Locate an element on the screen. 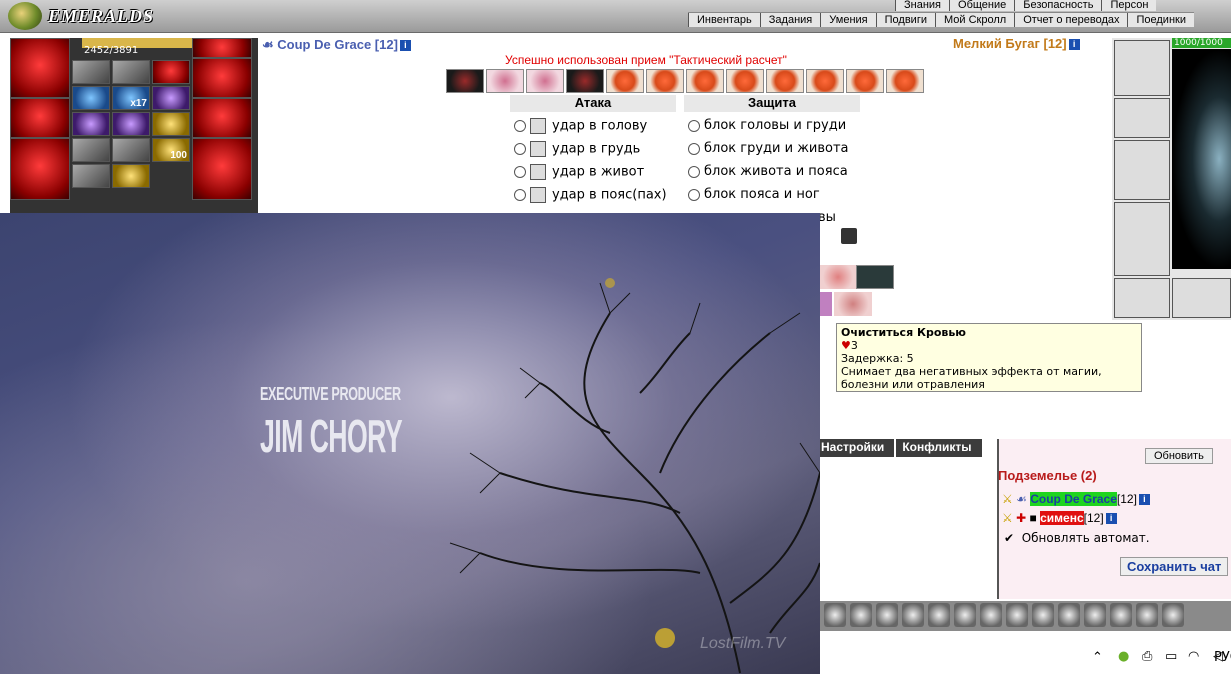  player-name-left: ☙ Coup De Grace [12] i is located at coordinates (336, 45).